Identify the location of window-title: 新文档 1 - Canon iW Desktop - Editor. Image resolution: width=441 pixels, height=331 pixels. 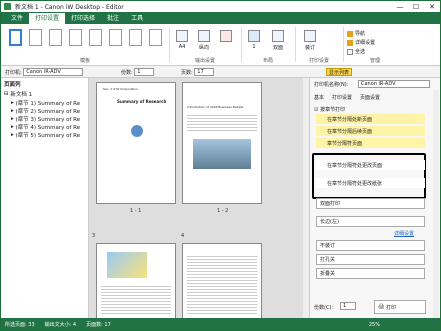
(69, 7).